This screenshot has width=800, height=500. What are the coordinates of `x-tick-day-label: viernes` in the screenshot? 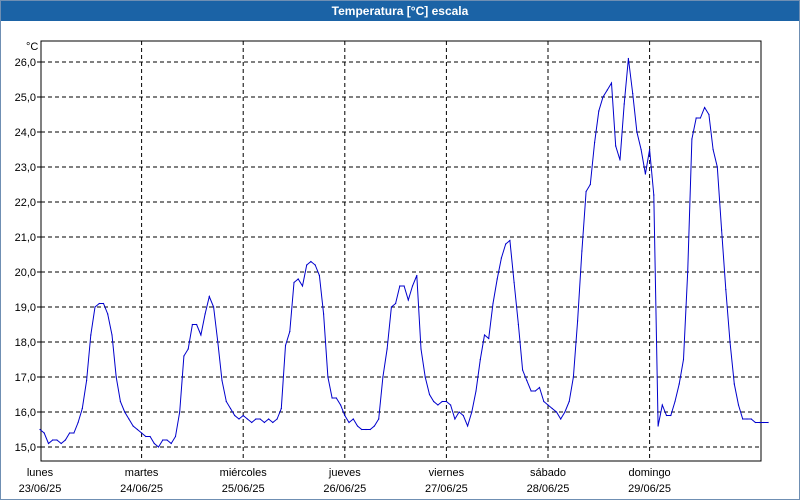 It's located at (447, 473).